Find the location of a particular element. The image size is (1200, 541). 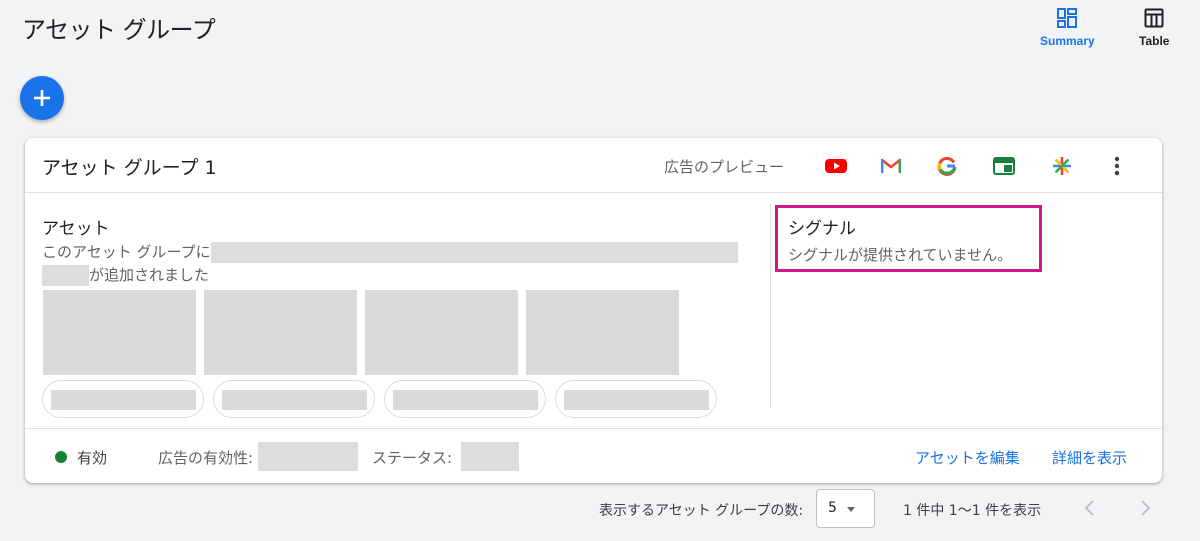

display-icon is located at coordinates (1004, 166).